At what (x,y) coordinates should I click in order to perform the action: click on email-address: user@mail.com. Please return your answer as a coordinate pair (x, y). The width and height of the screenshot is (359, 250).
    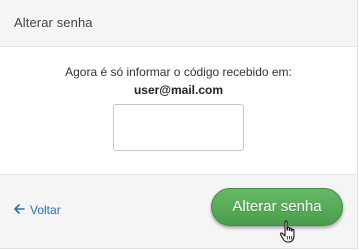
    Looking at the image, I should click on (178, 90).